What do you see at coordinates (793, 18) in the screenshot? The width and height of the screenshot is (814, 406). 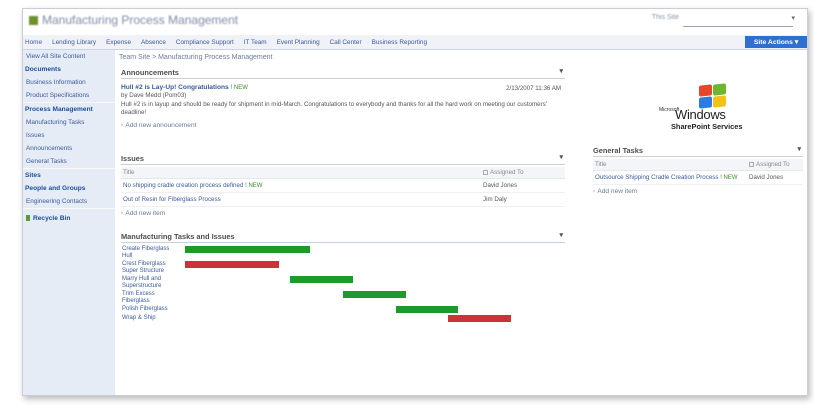 I see `search-dropdown-icon: ▾` at bounding box center [793, 18].